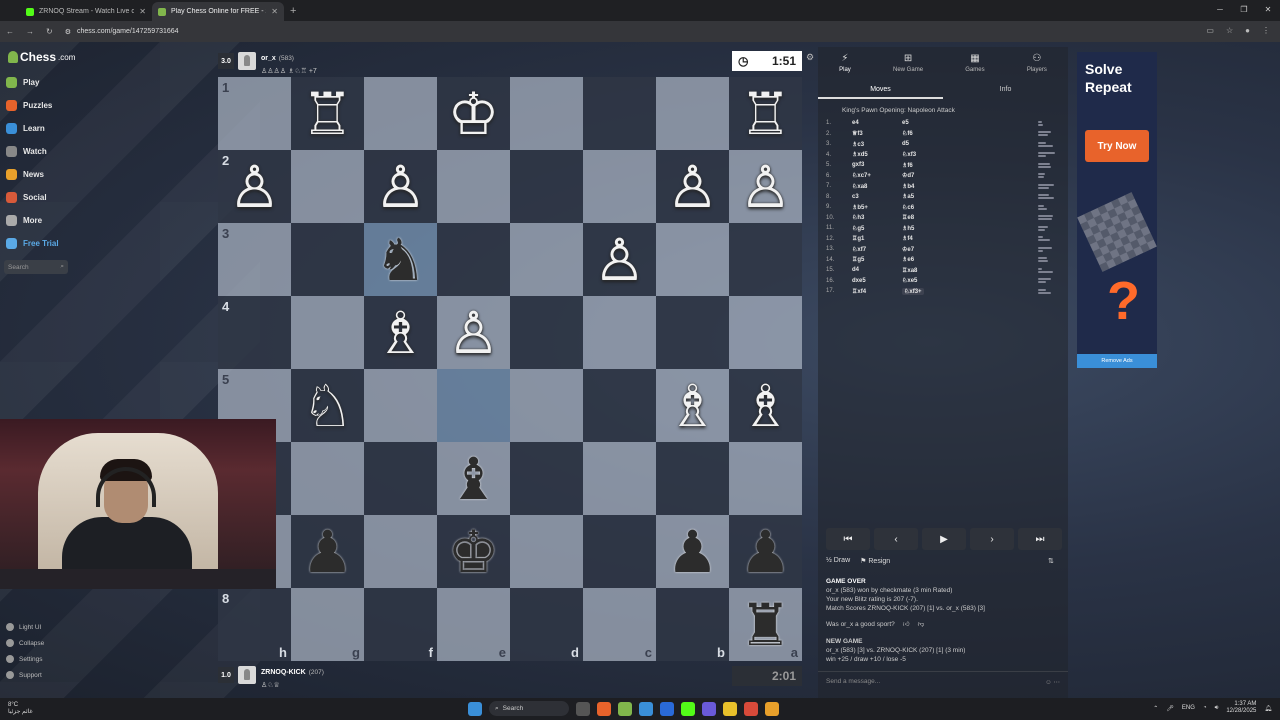 The height and width of the screenshot is (720, 1280). What do you see at coordinates (474, 552) in the screenshot?
I see `chess-piece: ♚` at bounding box center [474, 552].